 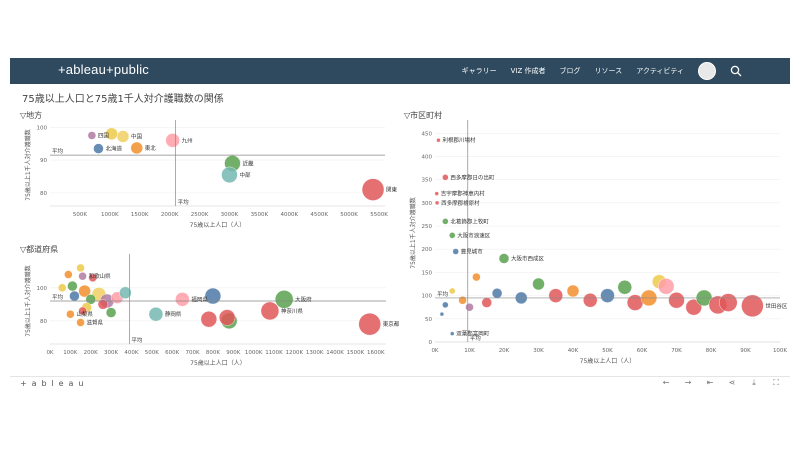 I want to click on share-icon: ⋖, so click(x=732, y=383).